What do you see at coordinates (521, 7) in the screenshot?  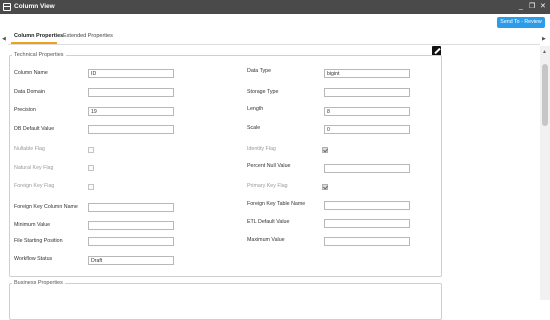 I see `minimize-icon: _` at bounding box center [521, 7].